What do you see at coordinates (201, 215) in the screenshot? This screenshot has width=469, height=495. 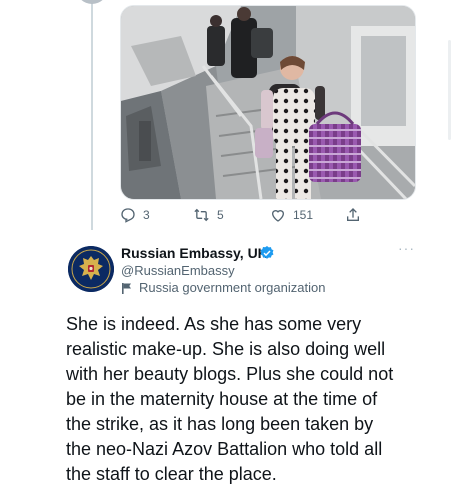 I see `retweet-icon` at bounding box center [201, 215].